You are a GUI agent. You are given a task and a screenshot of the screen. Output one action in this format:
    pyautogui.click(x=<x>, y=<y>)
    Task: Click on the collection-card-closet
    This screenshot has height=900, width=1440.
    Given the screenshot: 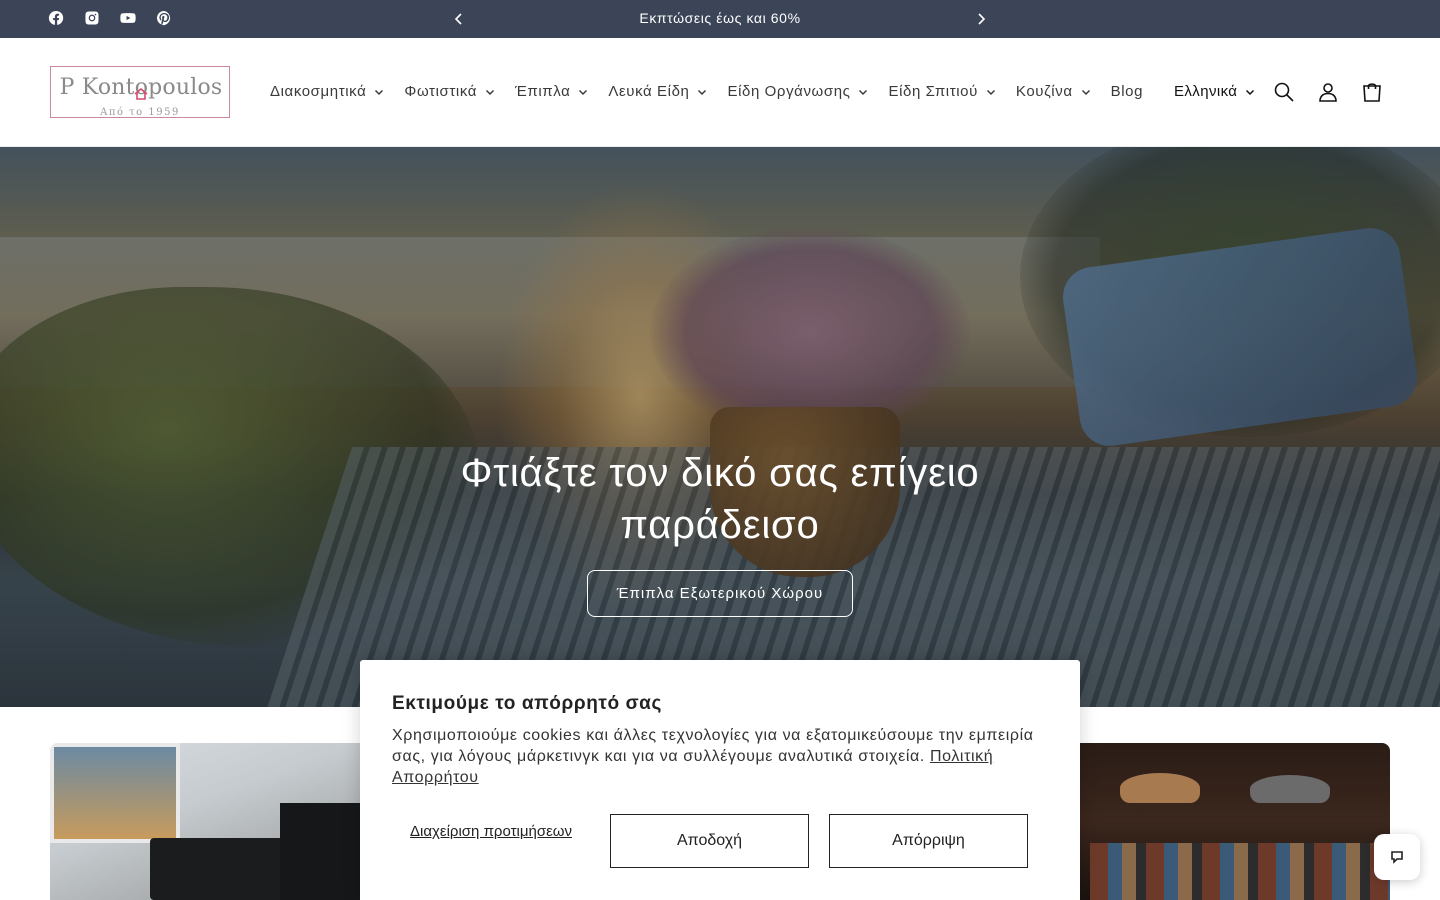 What is the action you would take?
    pyautogui.click(x=1220, y=821)
    